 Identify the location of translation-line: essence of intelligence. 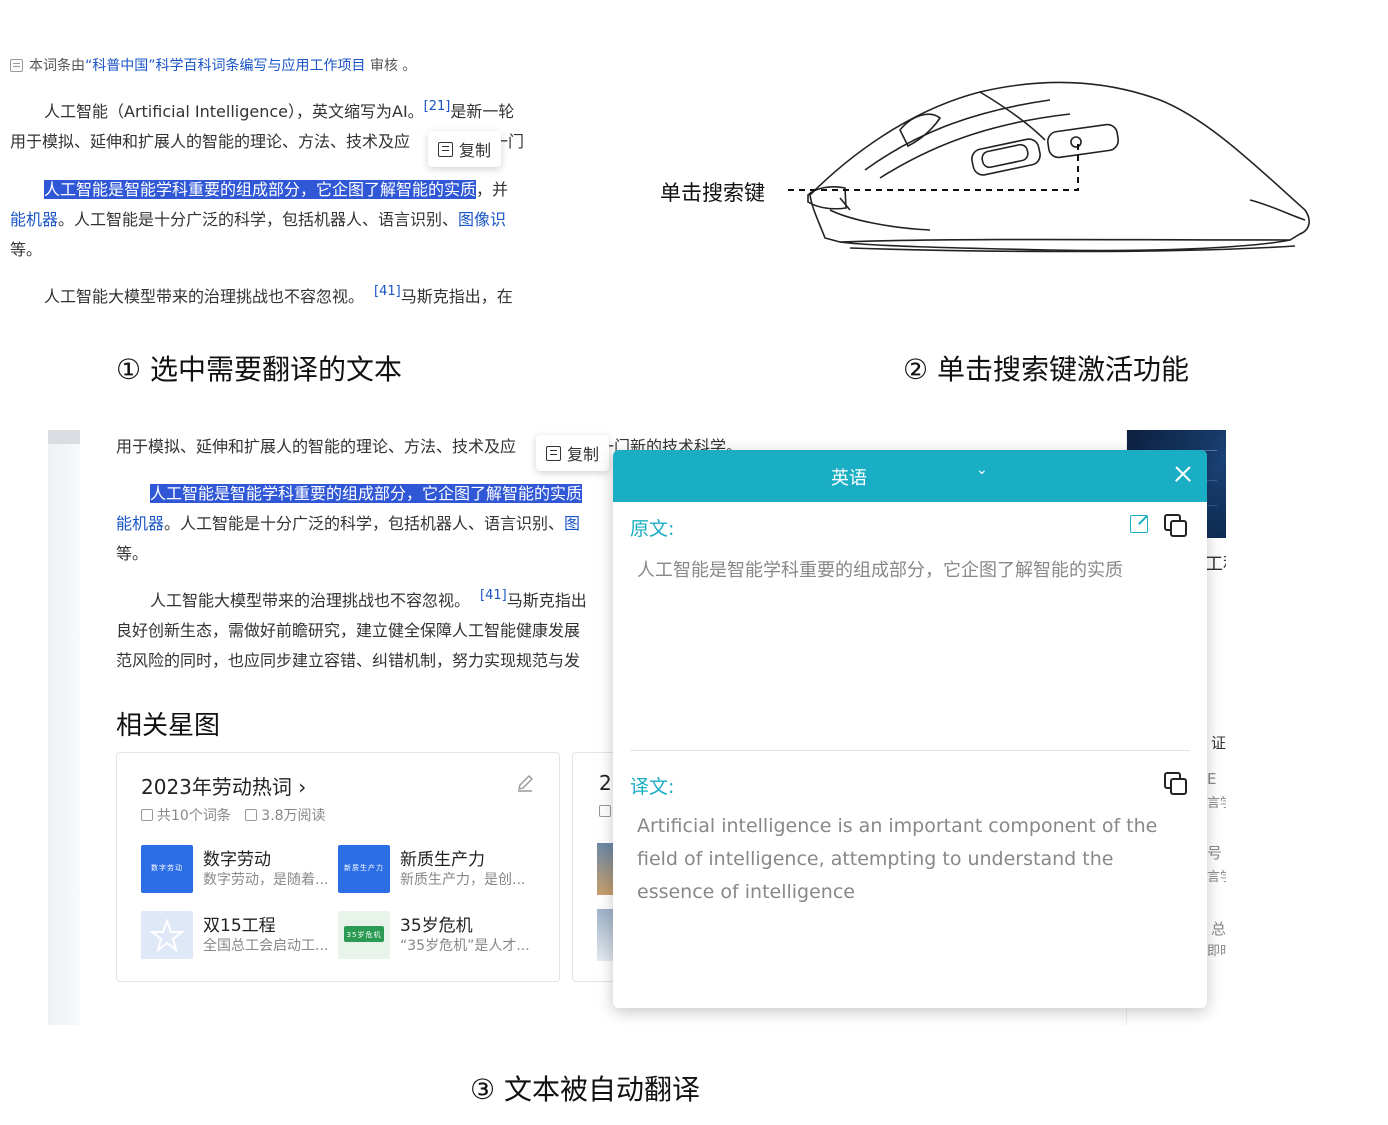
(746, 892).